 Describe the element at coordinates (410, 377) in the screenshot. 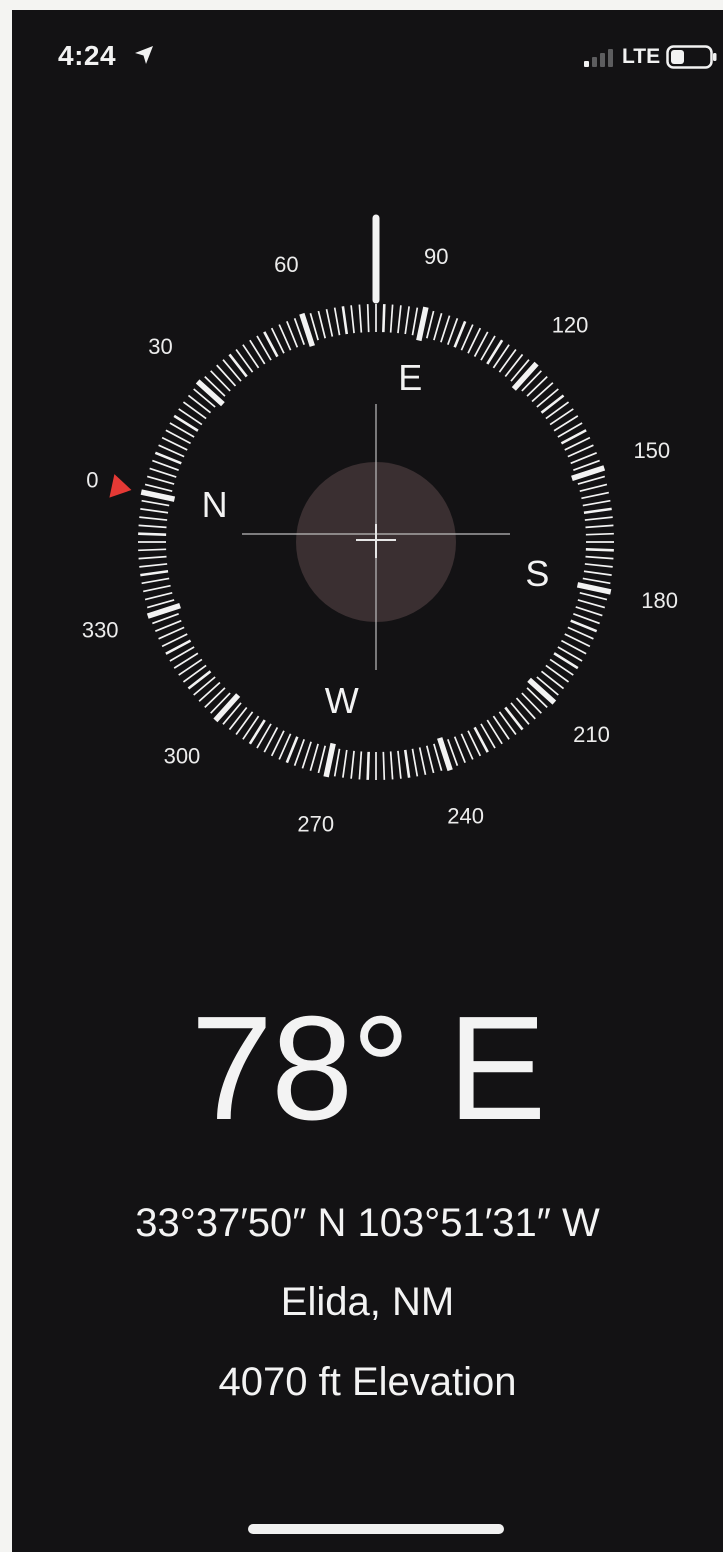

I see `cardinal-east: E` at that location.